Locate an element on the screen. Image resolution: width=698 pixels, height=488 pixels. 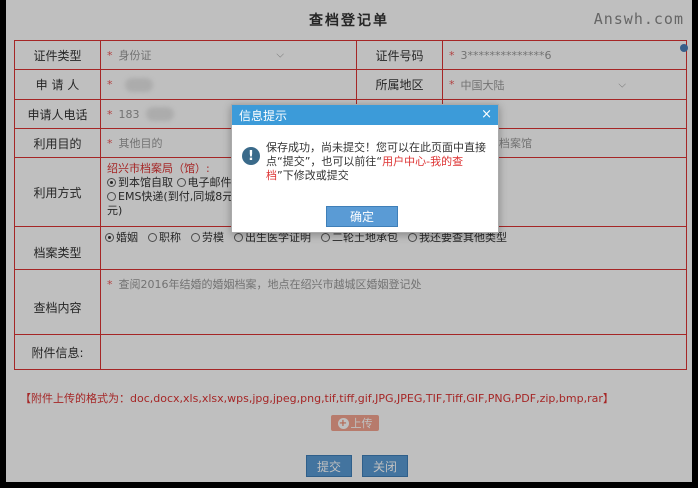
dialog-title: 信息提示 is located at coordinates (263, 115).